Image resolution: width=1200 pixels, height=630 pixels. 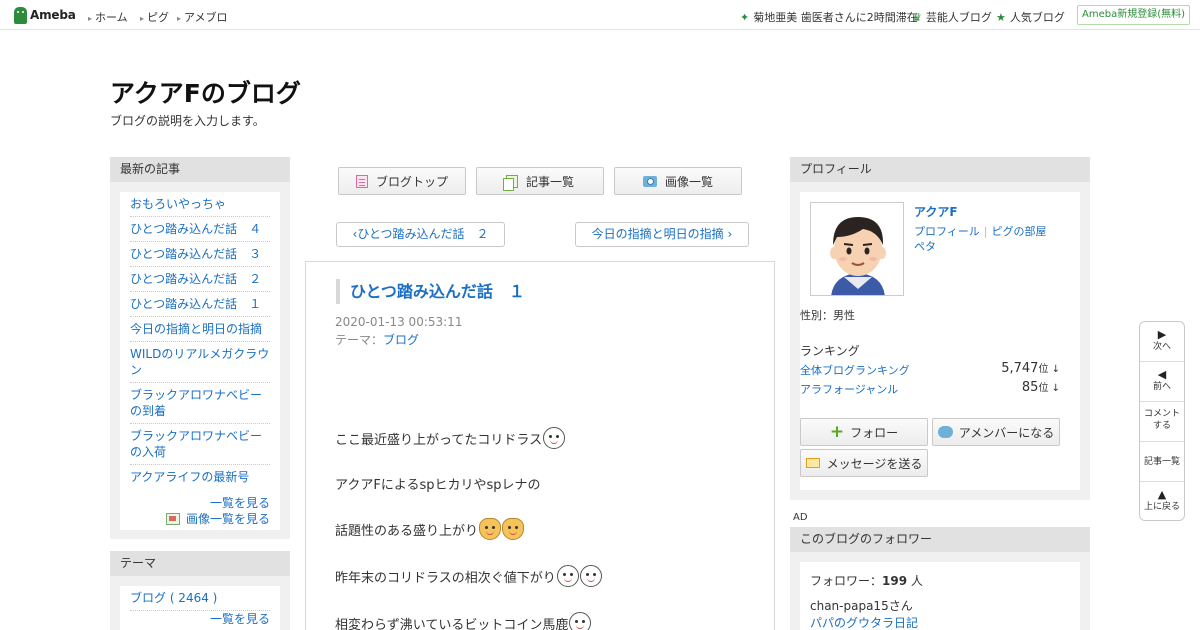 I want to click on ranking-overall-link: 全体ブログランキング, so click(x=855, y=370).